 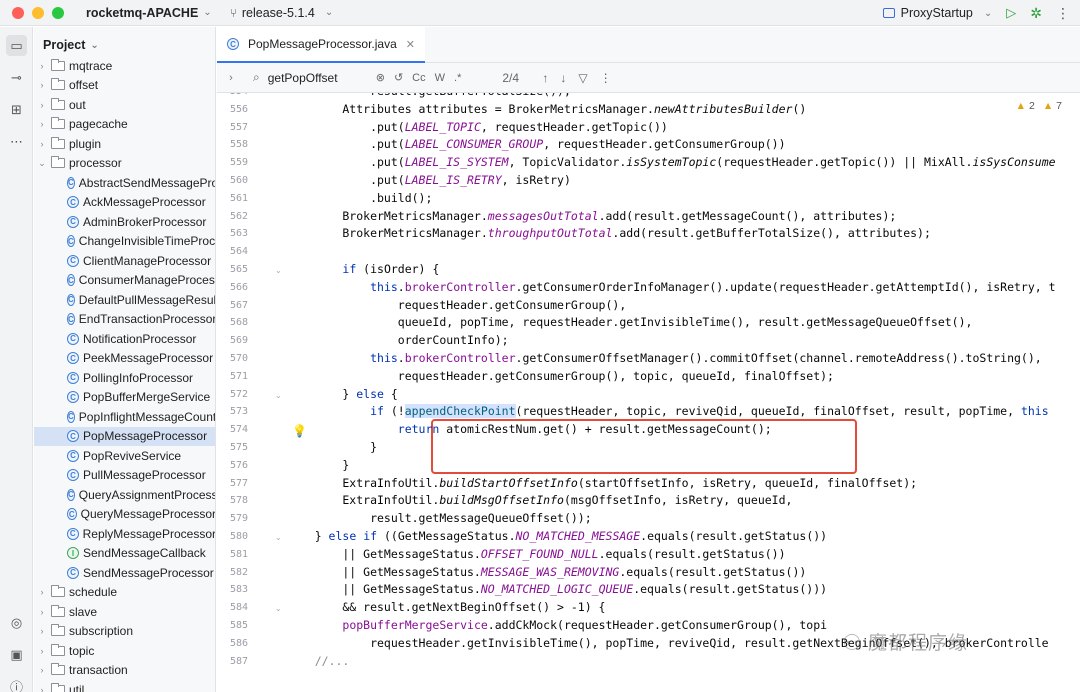 I want to click on match-case-option: Cc, so click(x=418, y=78).